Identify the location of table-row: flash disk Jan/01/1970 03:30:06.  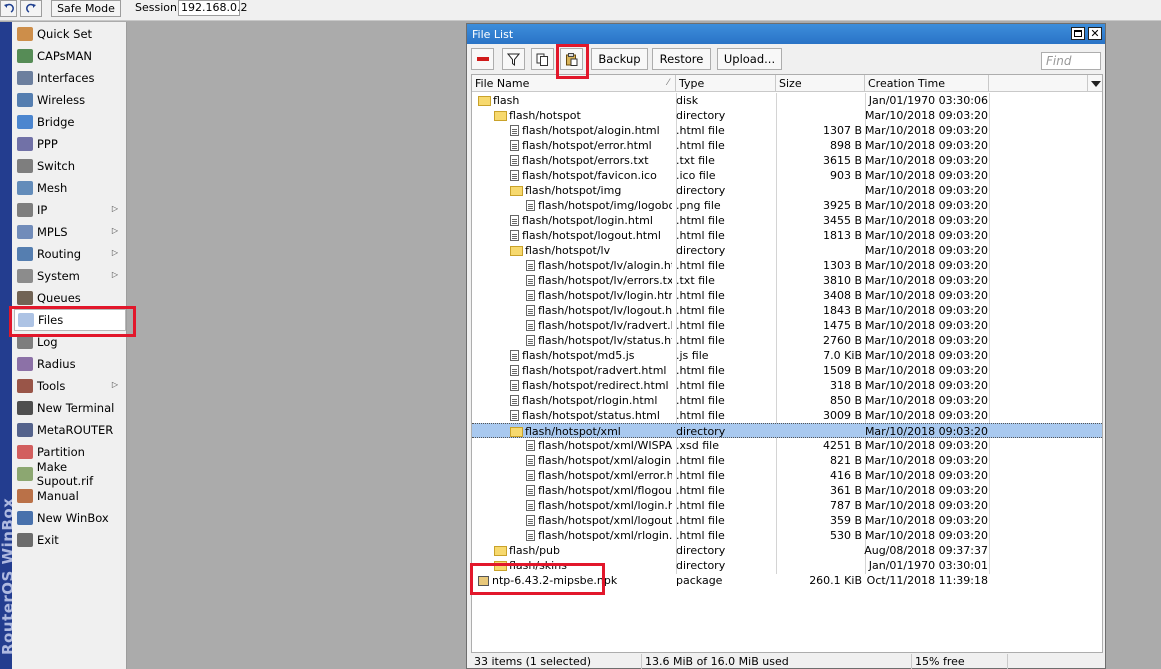
(787, 100).